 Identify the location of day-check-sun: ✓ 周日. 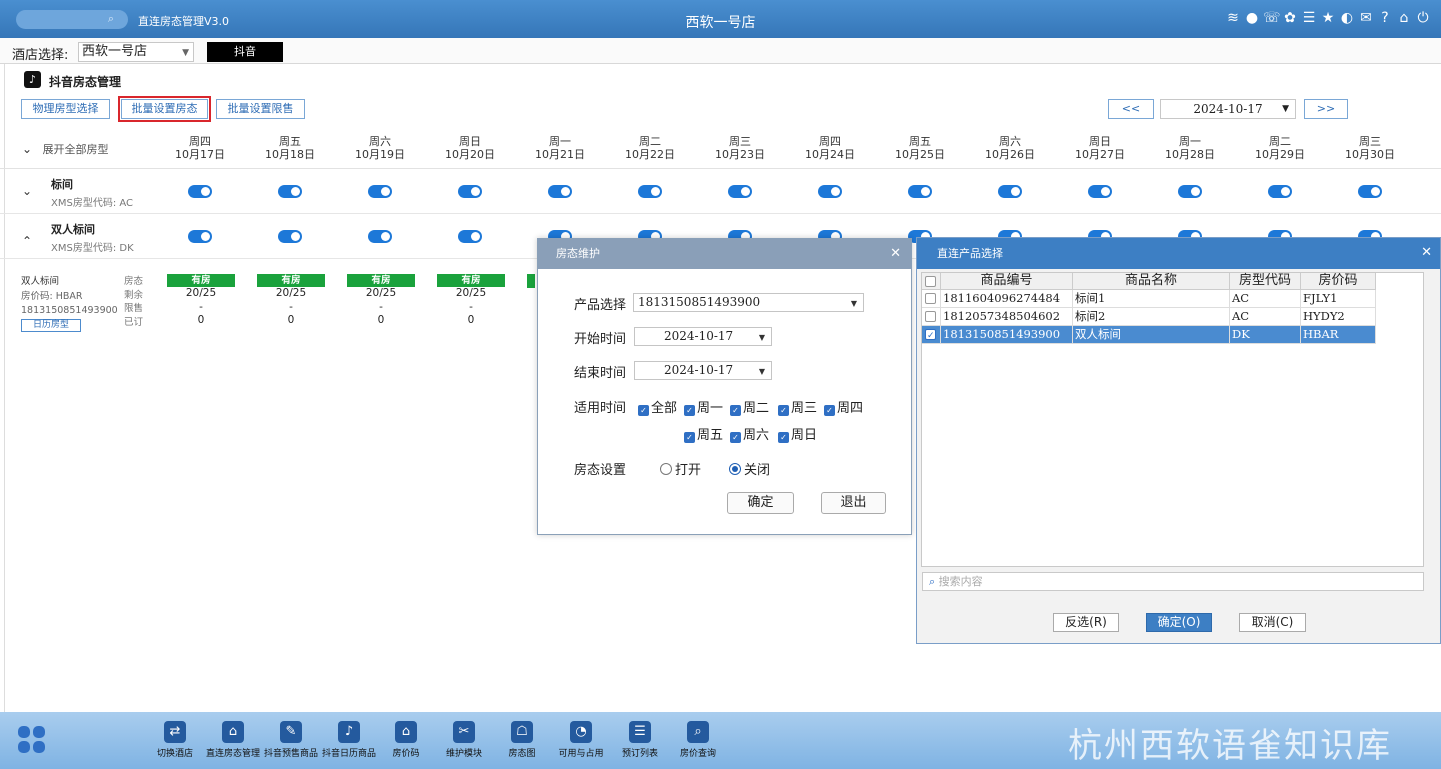
(797, 433).